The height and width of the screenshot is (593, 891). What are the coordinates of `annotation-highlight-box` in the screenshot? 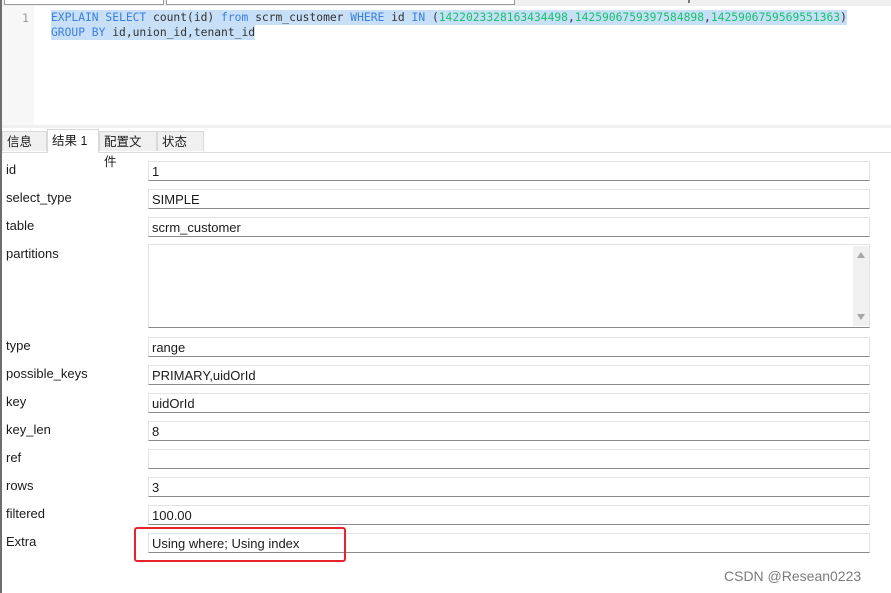 It's located at (240, 544).